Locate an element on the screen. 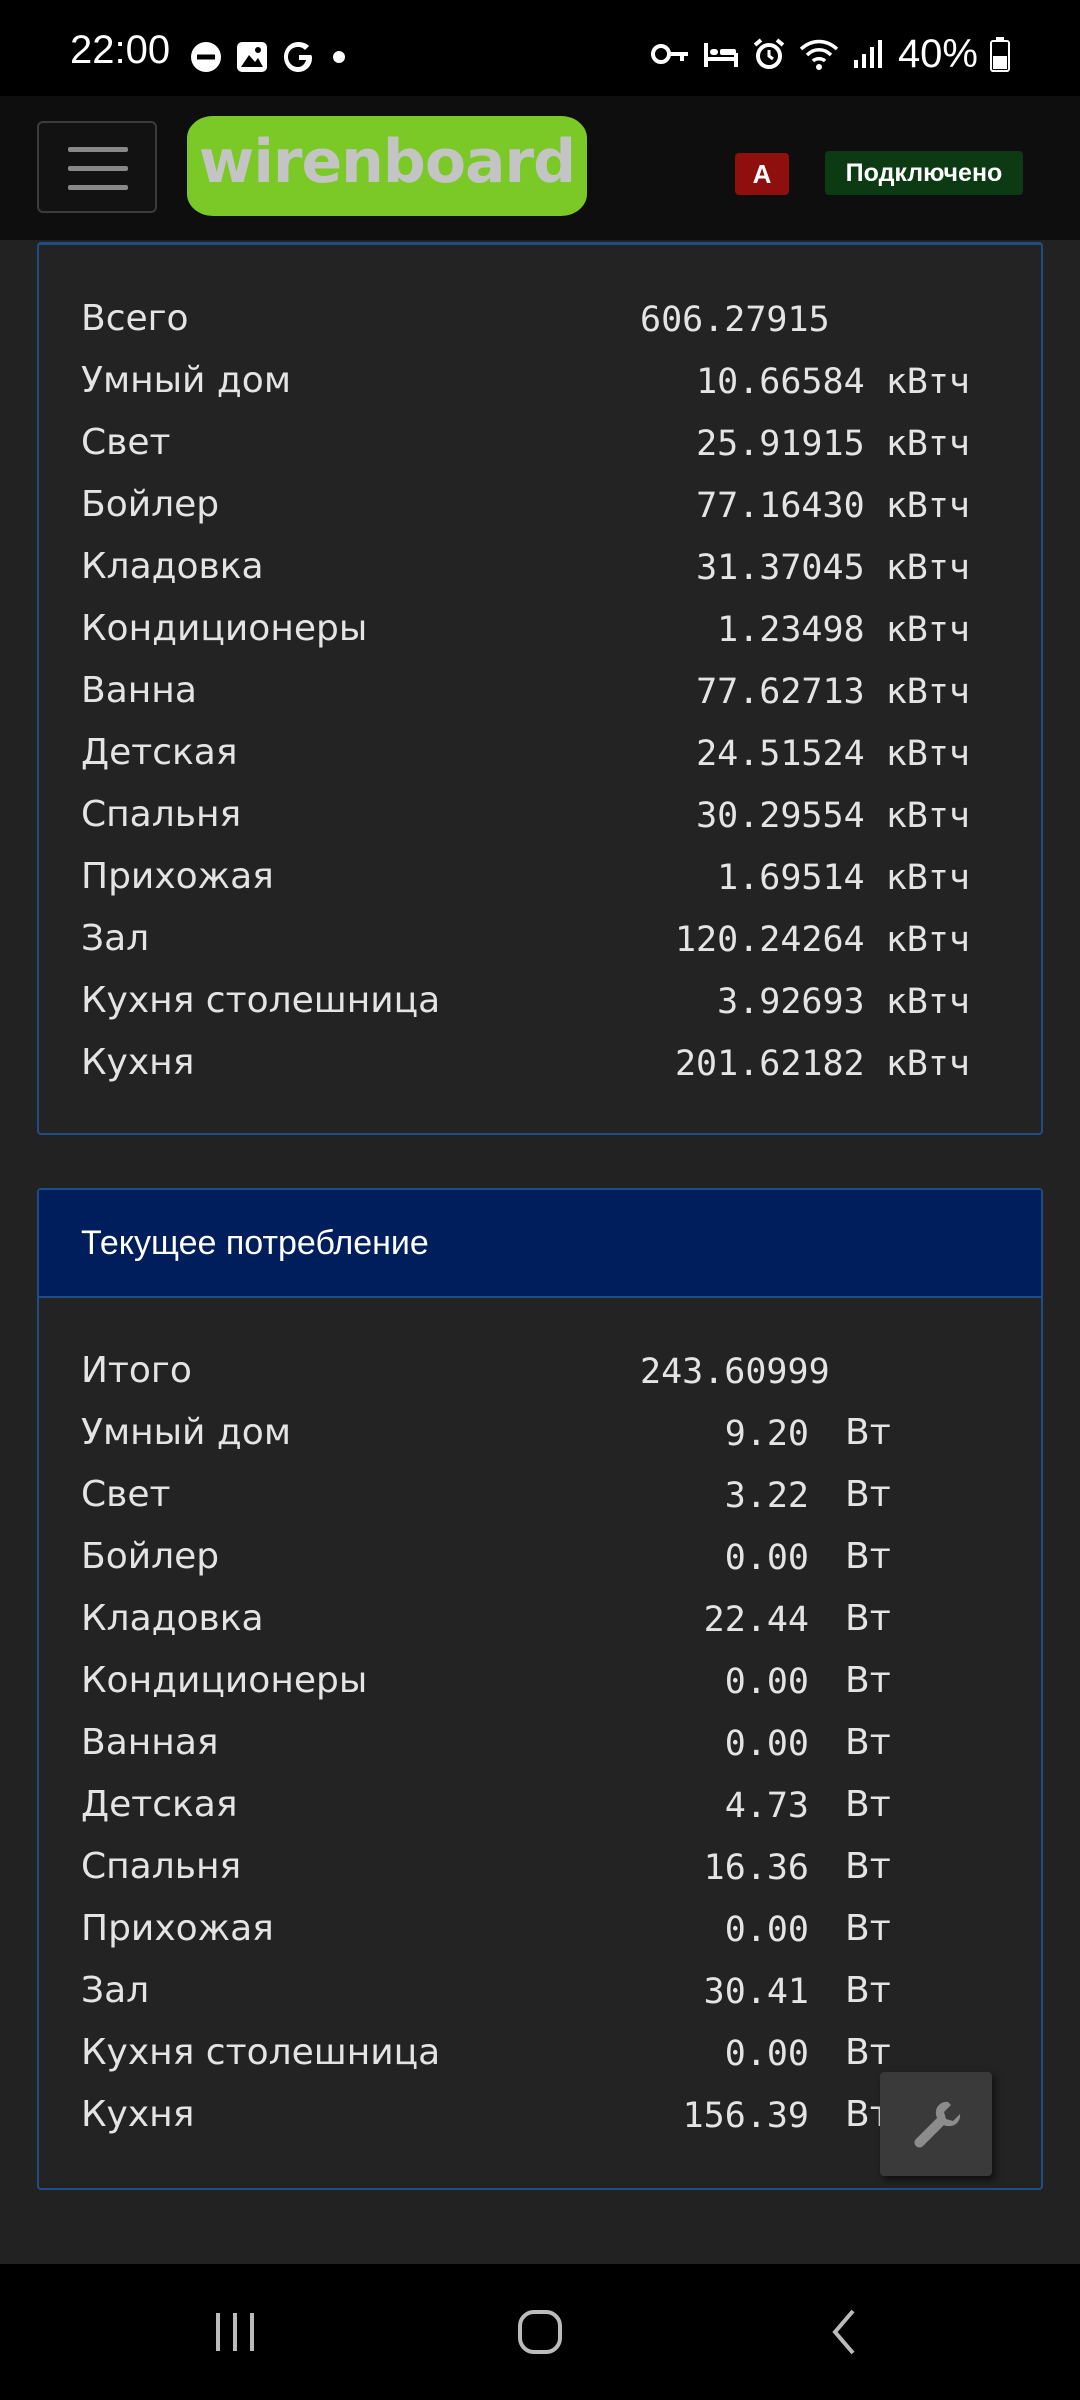 The image size is (1080, 2400). menu-toggle-button is located at coordinates (97, 167).